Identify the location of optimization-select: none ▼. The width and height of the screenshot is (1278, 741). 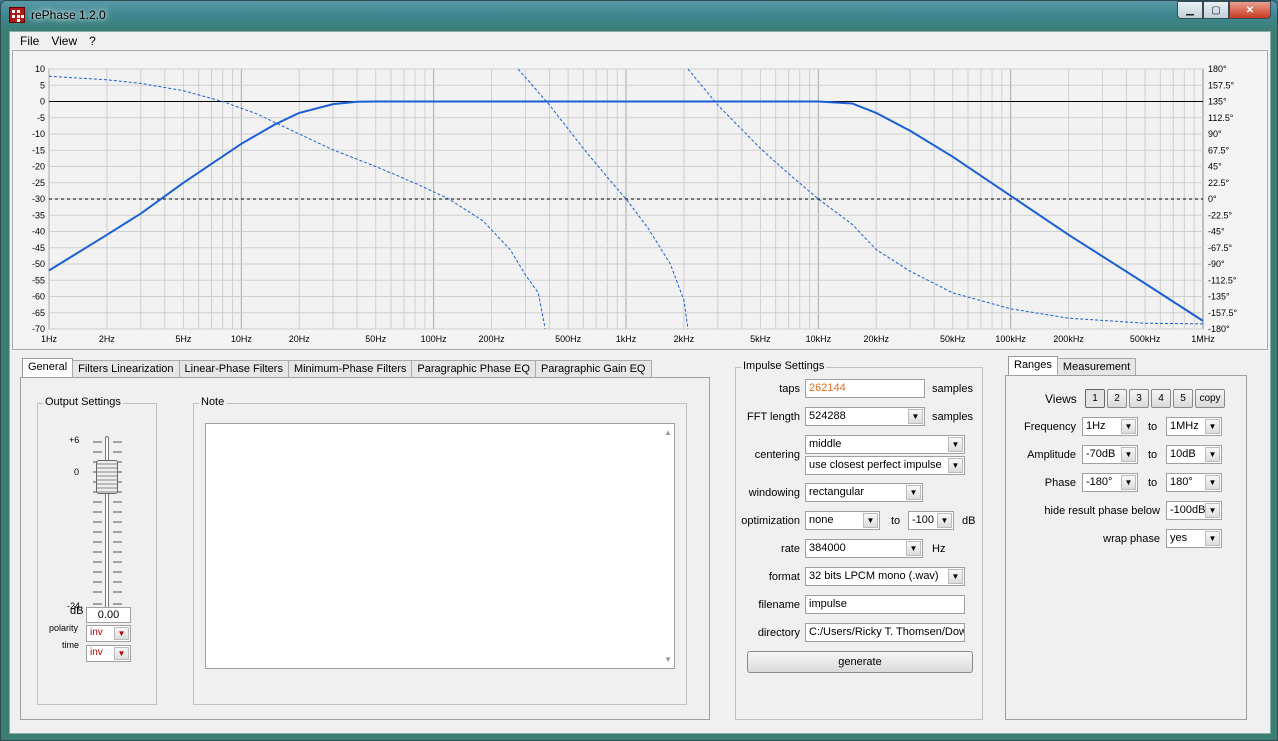
(842, 520).